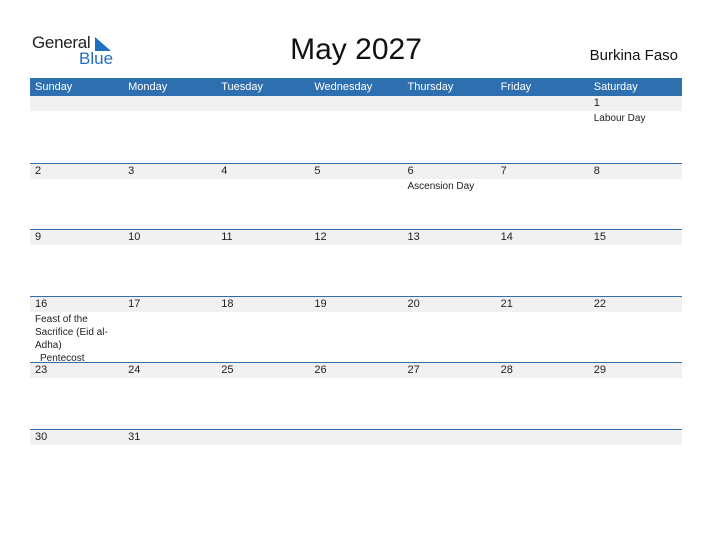 The image size is (712, 550). I want to click on day-number: 30, so click(41, 436).